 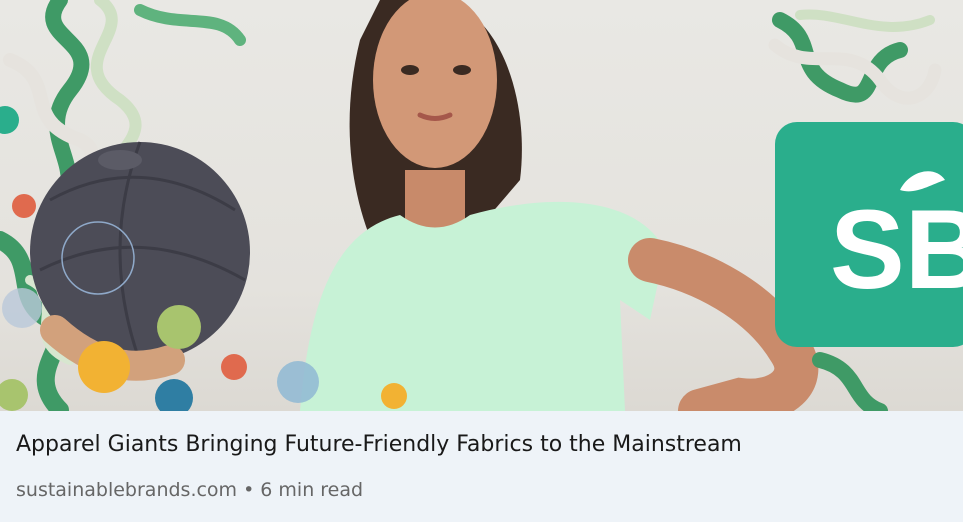 I want to click on article-read-time: 6 min read, so click(x=312, y=490).